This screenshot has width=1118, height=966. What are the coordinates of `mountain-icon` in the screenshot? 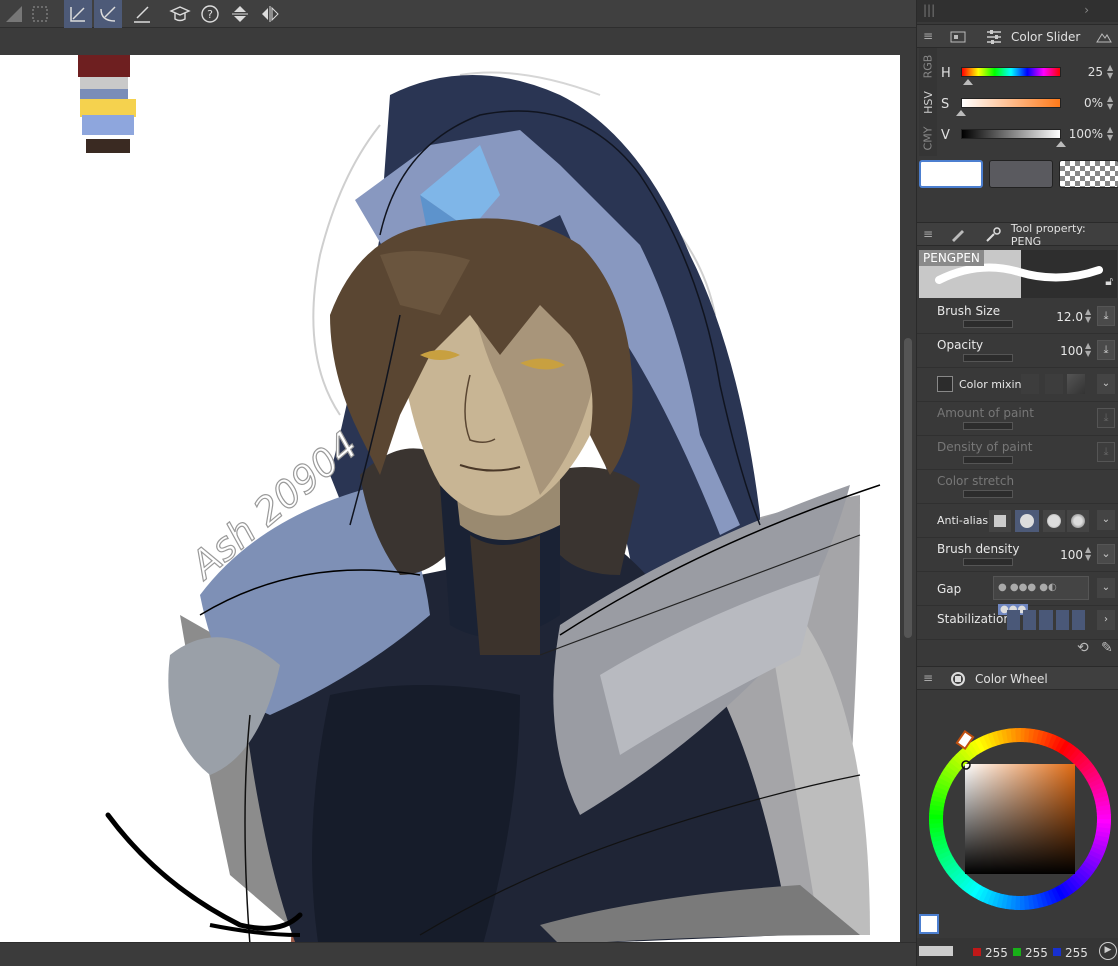 It's located at (1104, 37).